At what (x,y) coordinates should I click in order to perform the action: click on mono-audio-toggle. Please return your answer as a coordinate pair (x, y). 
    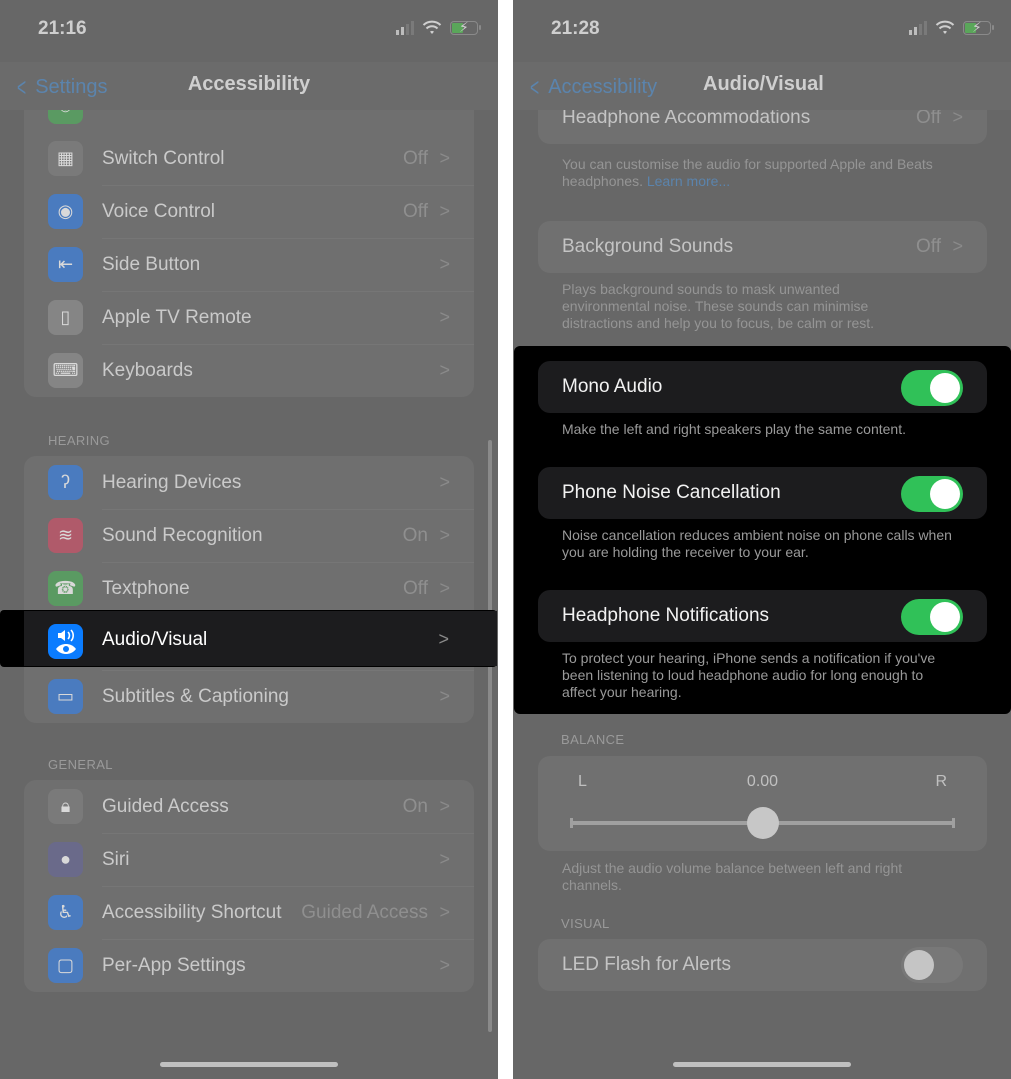
    Looking at the image, I should click on (932, 388).